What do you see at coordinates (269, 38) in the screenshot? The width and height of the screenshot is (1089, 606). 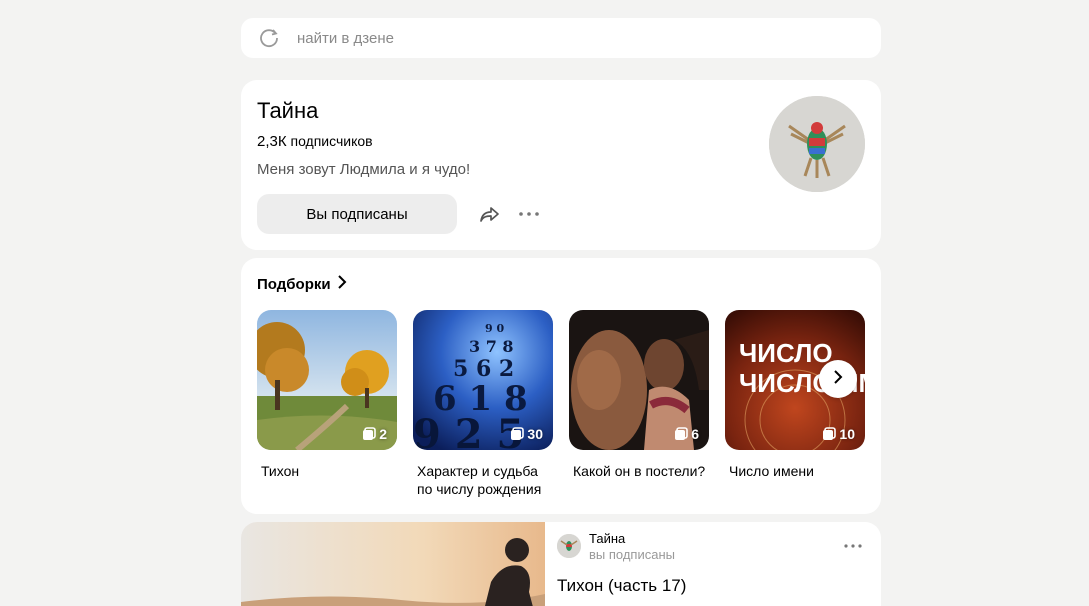 I see `zen-logo-icon` at bounding box center [269, 38].